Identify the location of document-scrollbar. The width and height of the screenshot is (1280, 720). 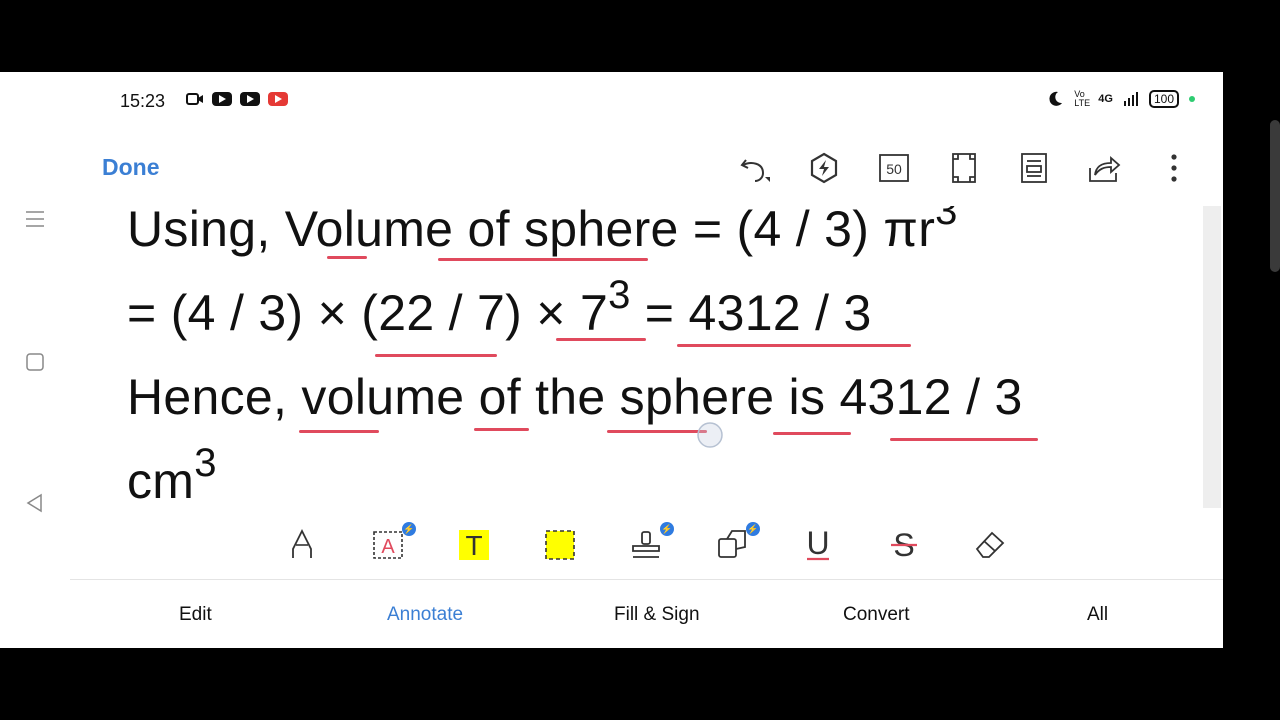
(1212, 357).